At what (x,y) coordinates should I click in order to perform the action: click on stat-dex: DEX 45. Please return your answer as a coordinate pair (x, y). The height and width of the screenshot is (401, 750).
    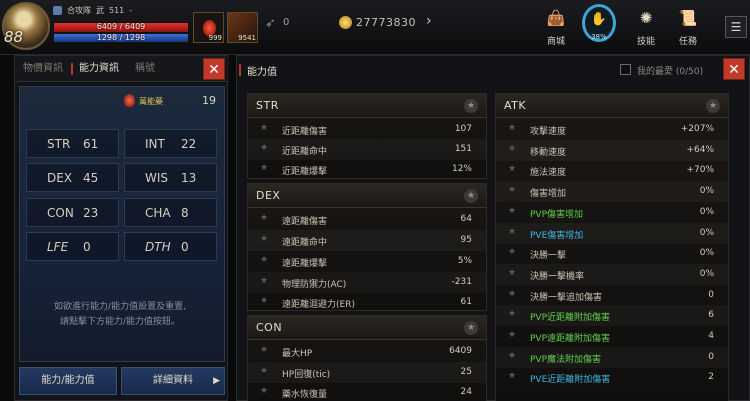
    Looking at the image, I should click on (72, 177).